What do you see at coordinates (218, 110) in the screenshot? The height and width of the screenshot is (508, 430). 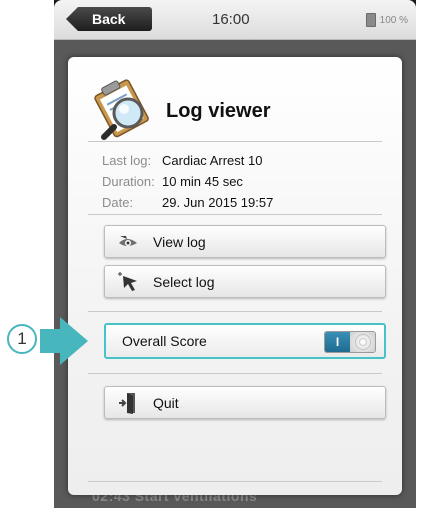 I see `dialog-title: Log viewer` at bounding box center [218, 110].